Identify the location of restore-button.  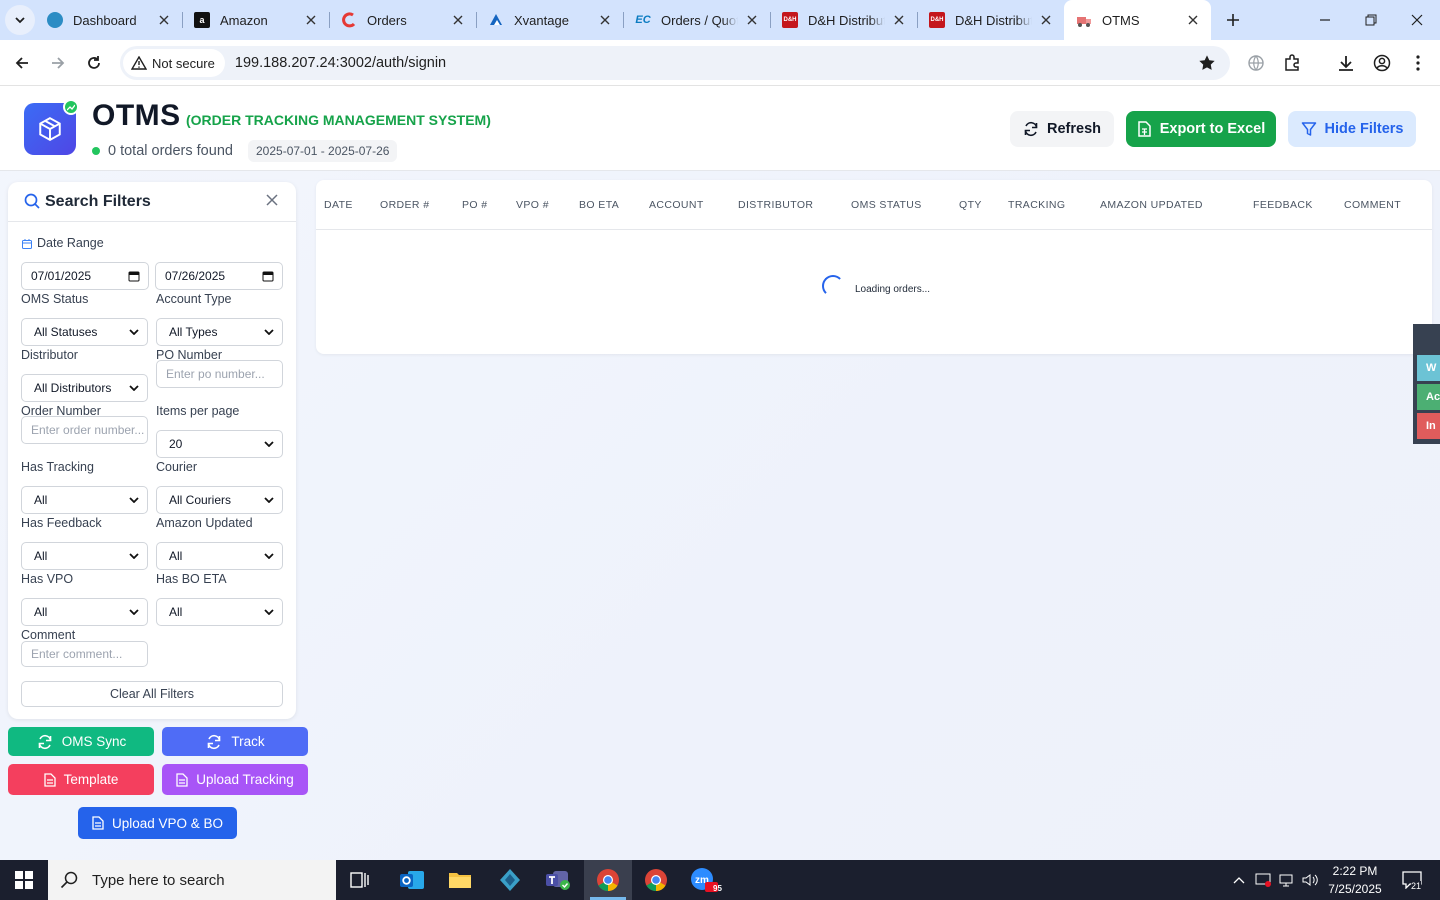
(1371, 20).